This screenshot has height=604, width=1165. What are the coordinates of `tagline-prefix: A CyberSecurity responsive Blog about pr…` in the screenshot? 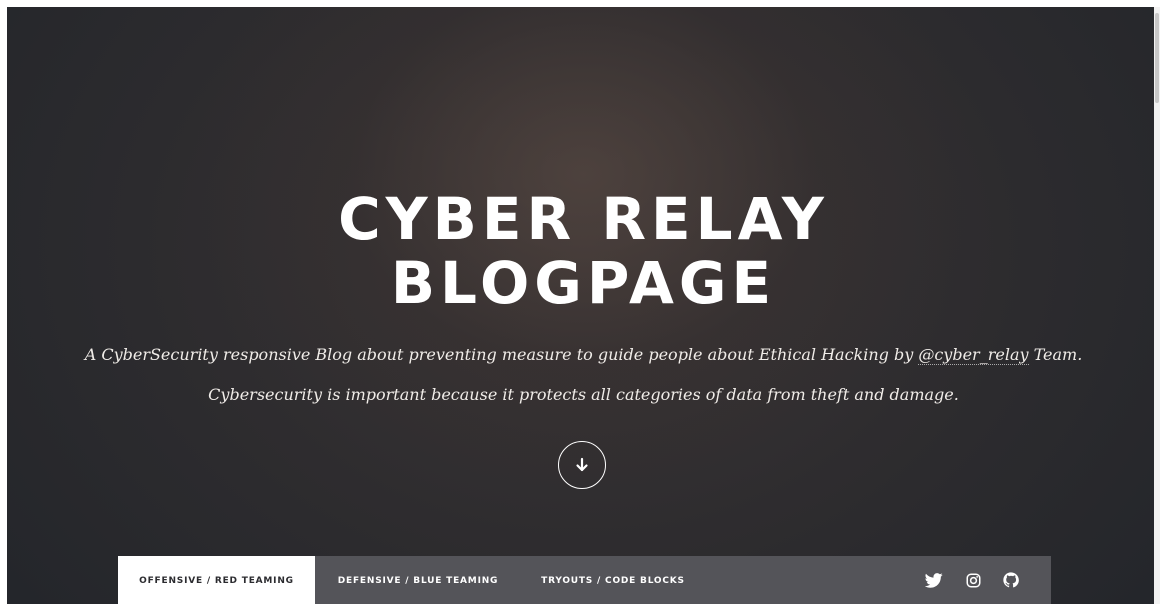 It's located at (501, 354).